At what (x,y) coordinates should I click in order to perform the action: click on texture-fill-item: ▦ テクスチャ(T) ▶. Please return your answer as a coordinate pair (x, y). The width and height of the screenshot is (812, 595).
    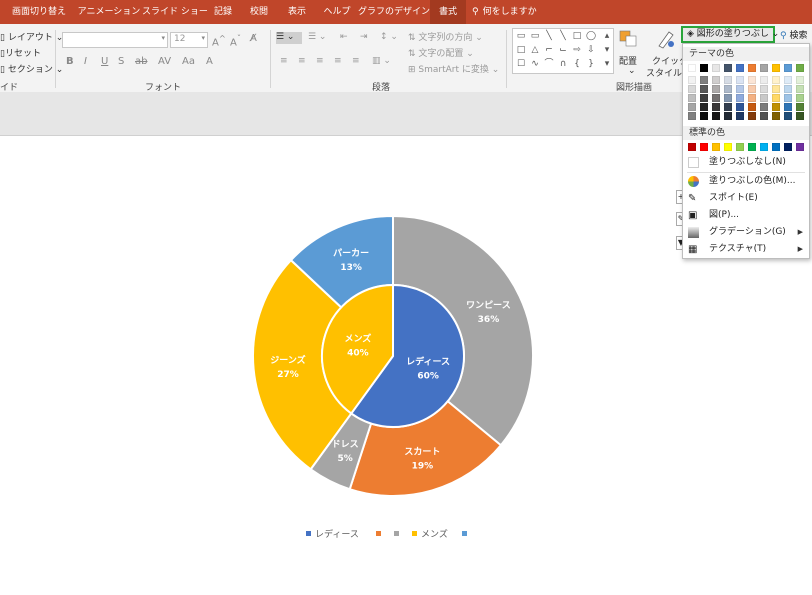
    Looking at the image, I should click on (746, 249).